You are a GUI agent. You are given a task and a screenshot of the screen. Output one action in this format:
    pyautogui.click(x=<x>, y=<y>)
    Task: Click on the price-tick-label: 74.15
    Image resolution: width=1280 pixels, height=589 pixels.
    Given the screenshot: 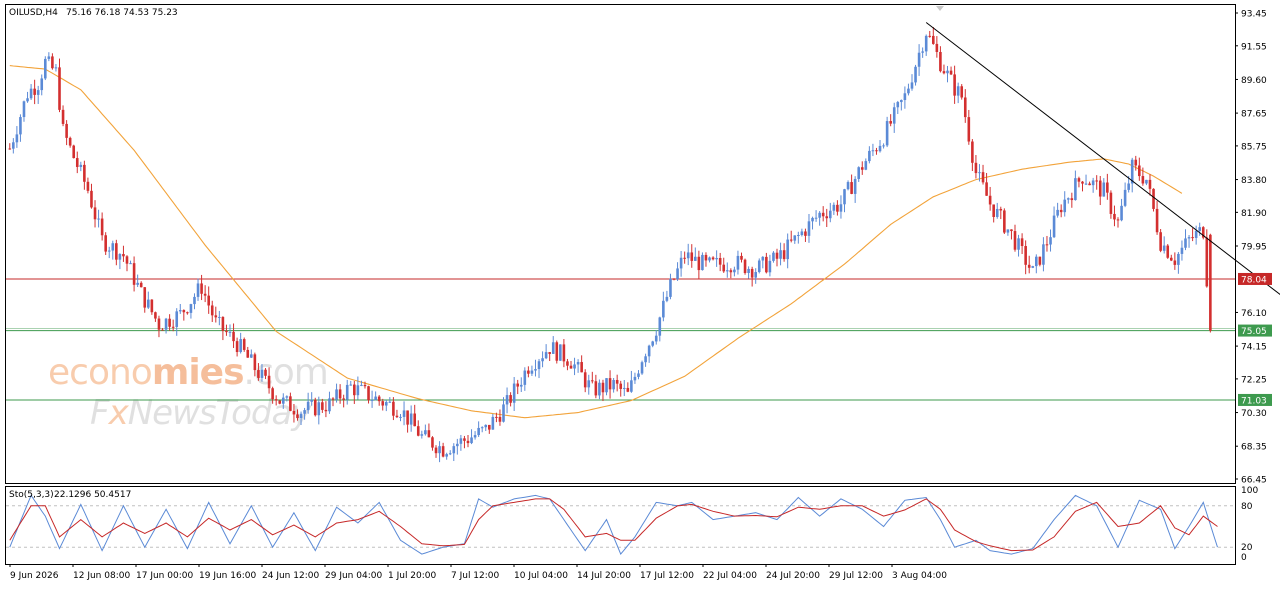 What is the action you would take?
    pyautogui.click(x=1254, y=348)
    